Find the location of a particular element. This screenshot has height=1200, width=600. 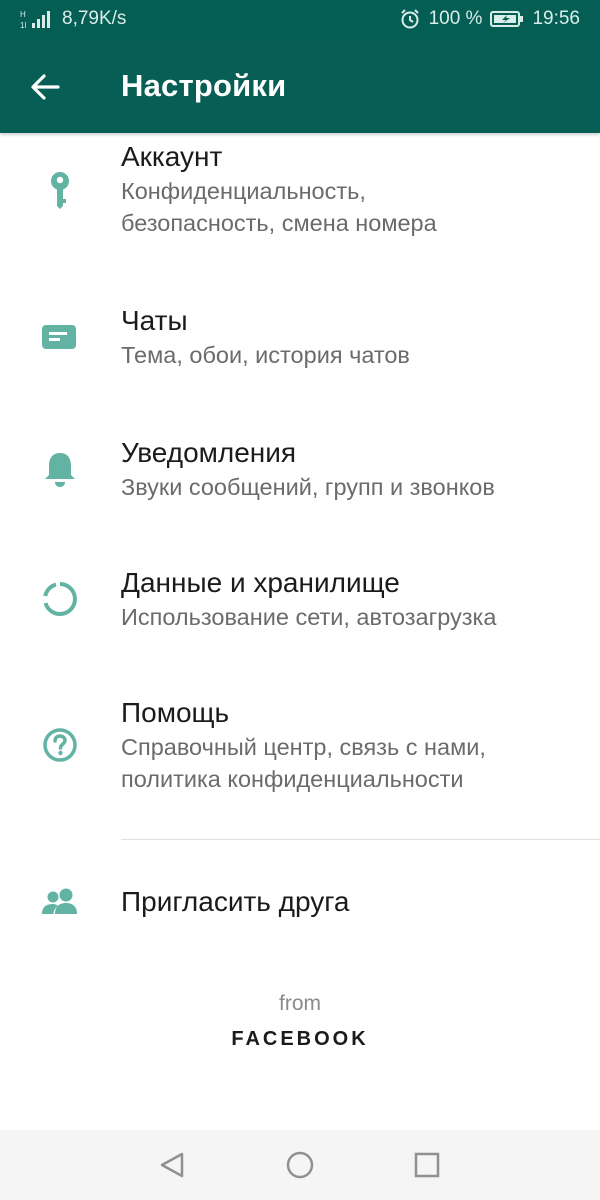

svg-text: 1l is located at coordinates (23, 25).